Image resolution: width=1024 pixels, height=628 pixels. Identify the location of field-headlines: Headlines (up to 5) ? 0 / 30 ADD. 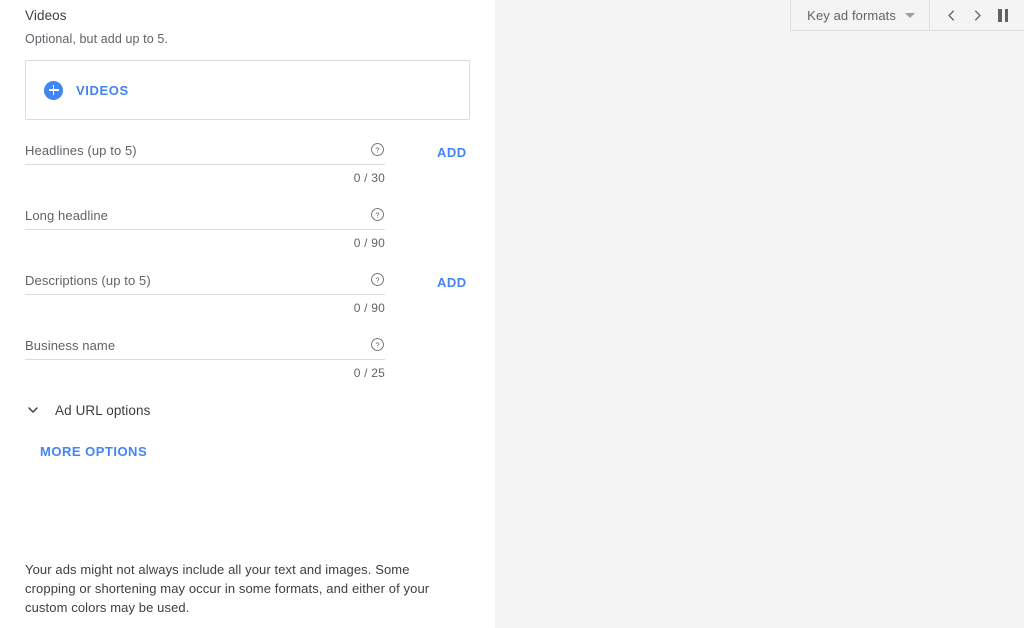
(247, 163).